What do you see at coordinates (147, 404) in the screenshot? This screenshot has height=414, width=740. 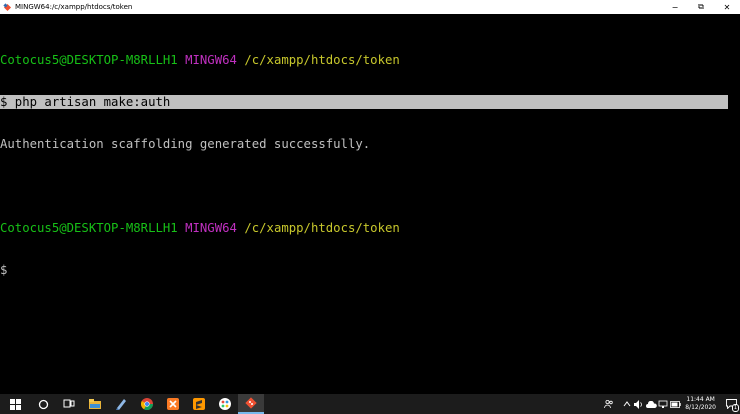 I see `chrome-icon` at bounding box center [147, 404].